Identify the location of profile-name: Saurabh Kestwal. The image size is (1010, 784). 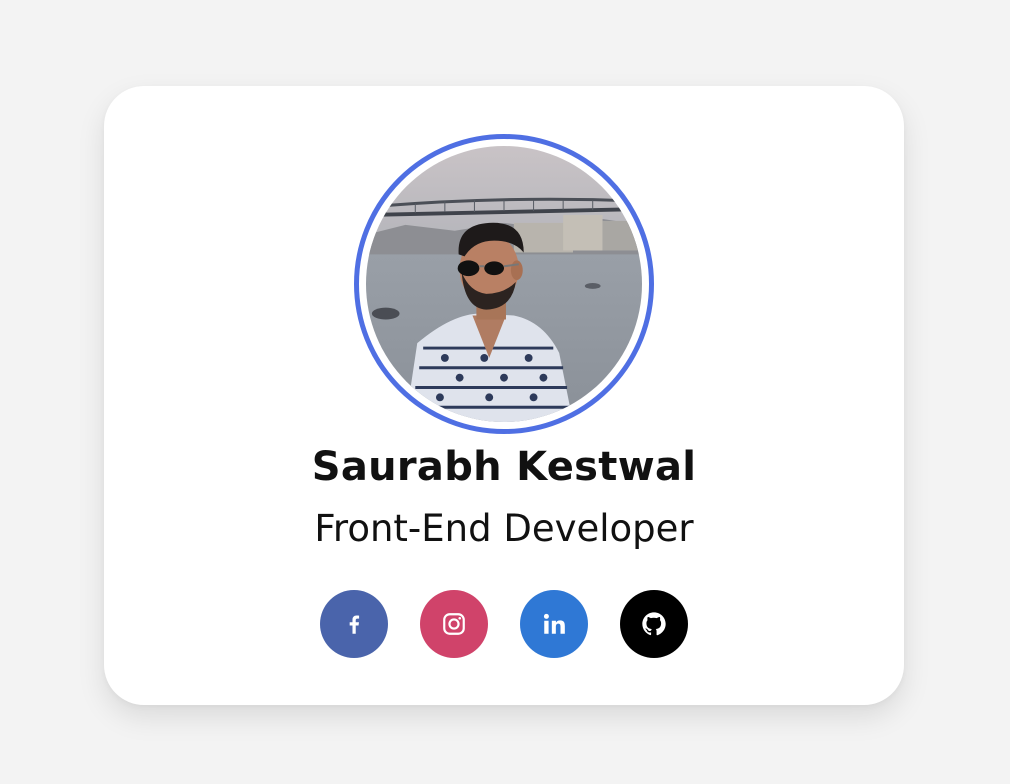
(504, 467).